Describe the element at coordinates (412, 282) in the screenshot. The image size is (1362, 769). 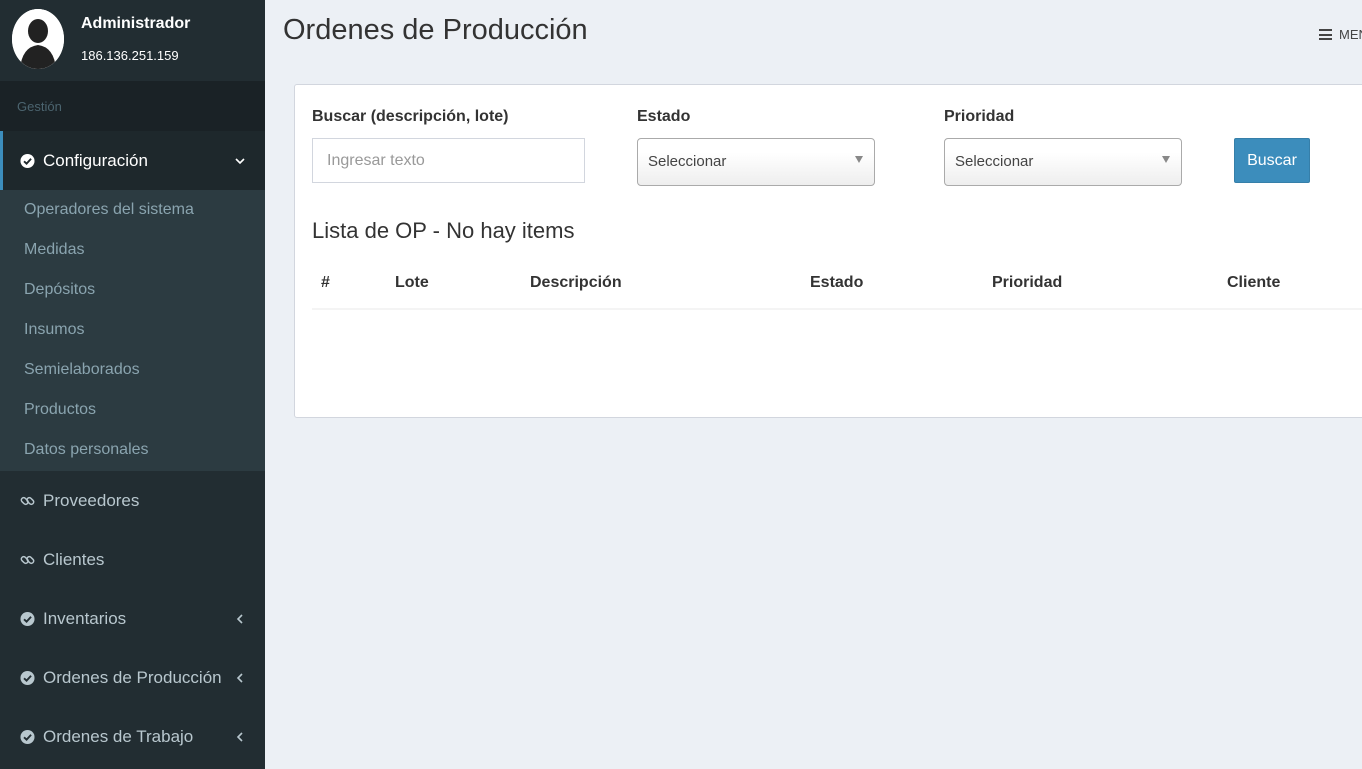
I see `column-header-lote: Lote` at that location.